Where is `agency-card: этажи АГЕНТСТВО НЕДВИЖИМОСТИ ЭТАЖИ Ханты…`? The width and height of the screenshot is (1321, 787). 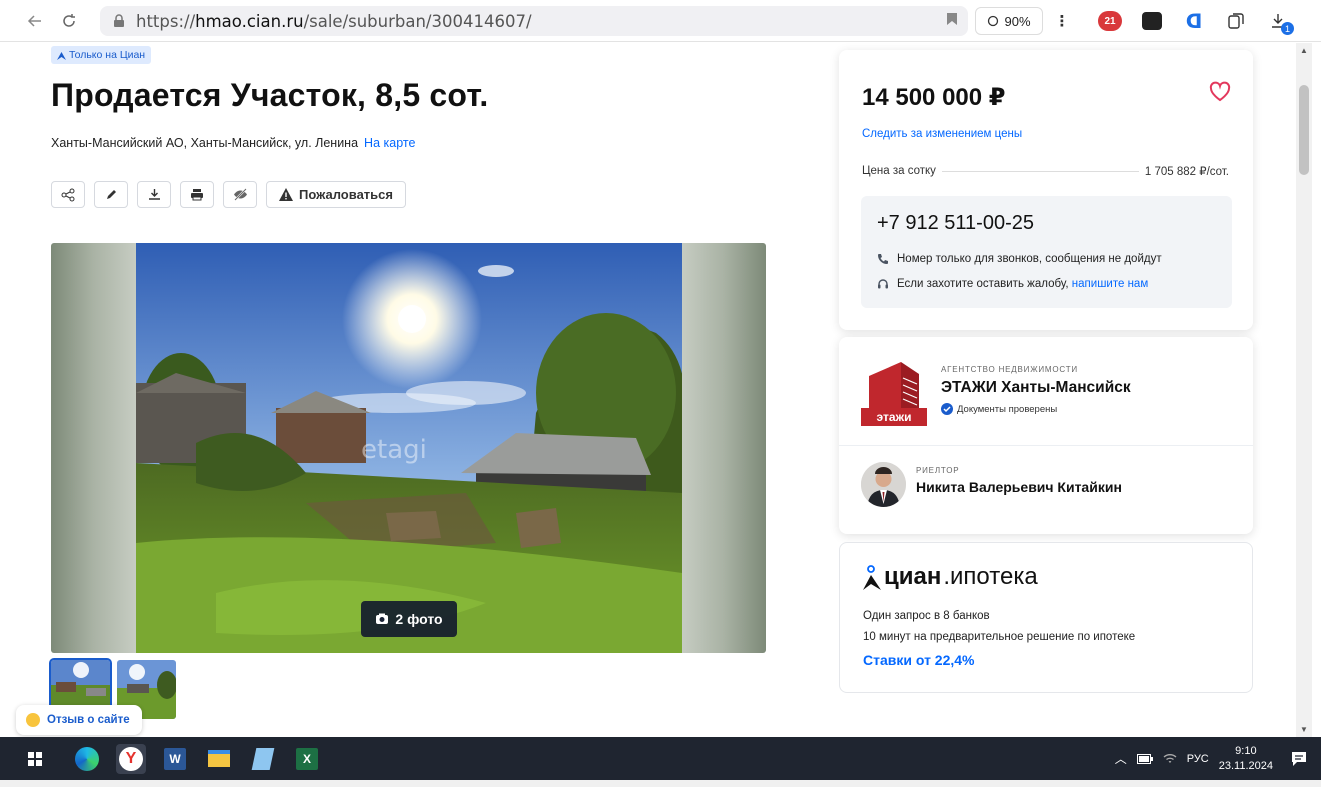
agency-card: этажи АГЕНТСТВО НЕДВИЖИМОСТИ ЭТАЖИ Ханты… is located at coordinates (1046, 435).